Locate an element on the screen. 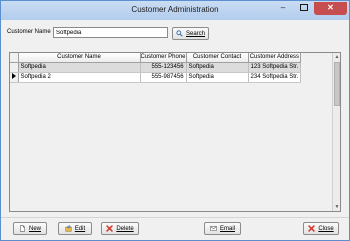 The width and height of the screenshot is (350, 241). cell-customer-address: 123 Softpedia Str. is located at coordinates (275, 67).